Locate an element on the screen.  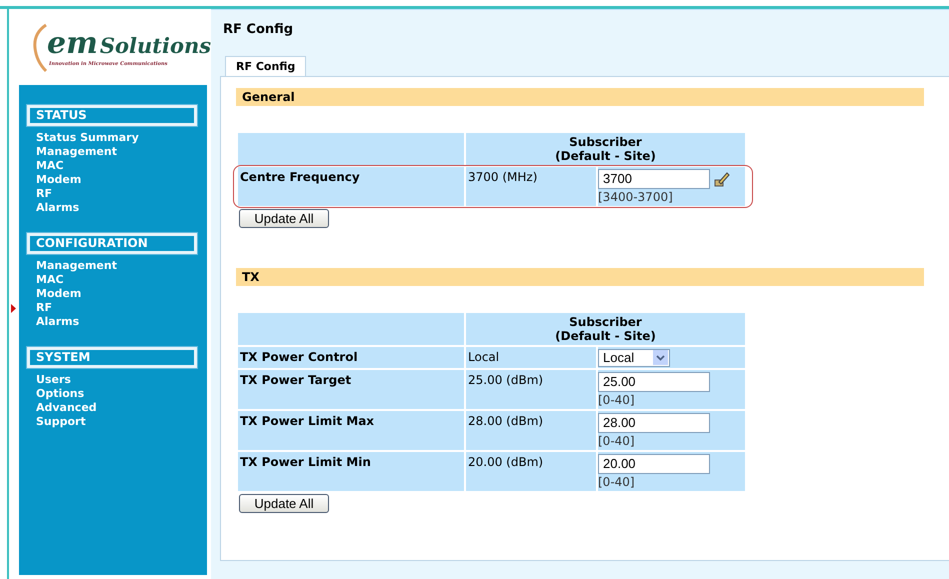
input-field: 28.00 is located at coordinates (654, 422).